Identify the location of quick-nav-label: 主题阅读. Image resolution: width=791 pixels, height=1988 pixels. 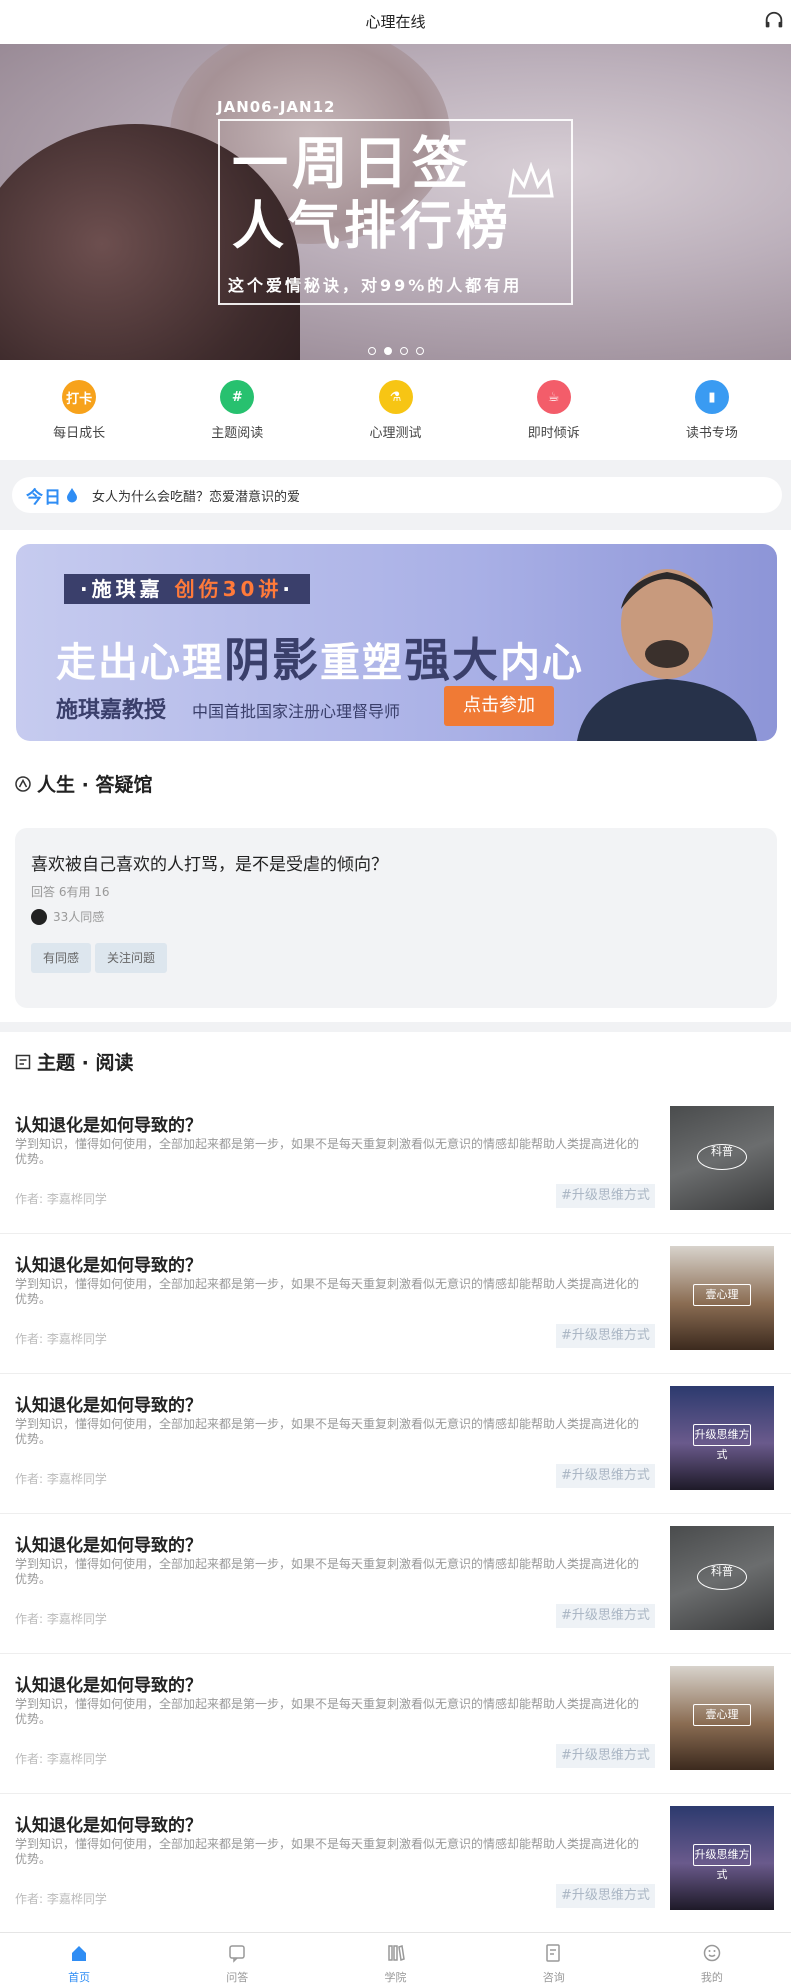
(237, 433).